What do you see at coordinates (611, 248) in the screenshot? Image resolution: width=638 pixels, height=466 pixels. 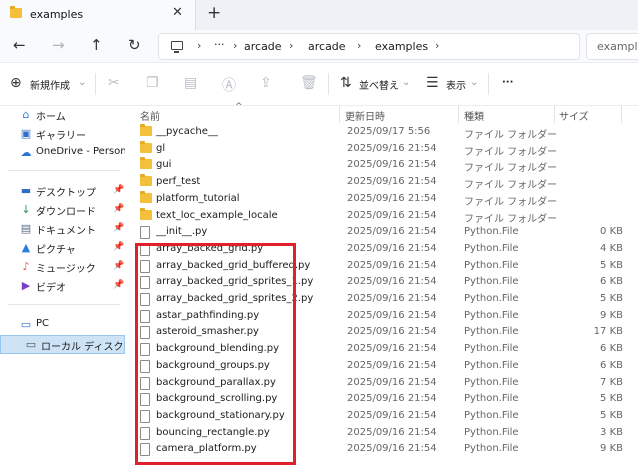 I see `file-size: 4 KB` at bounding box center [611, 248].